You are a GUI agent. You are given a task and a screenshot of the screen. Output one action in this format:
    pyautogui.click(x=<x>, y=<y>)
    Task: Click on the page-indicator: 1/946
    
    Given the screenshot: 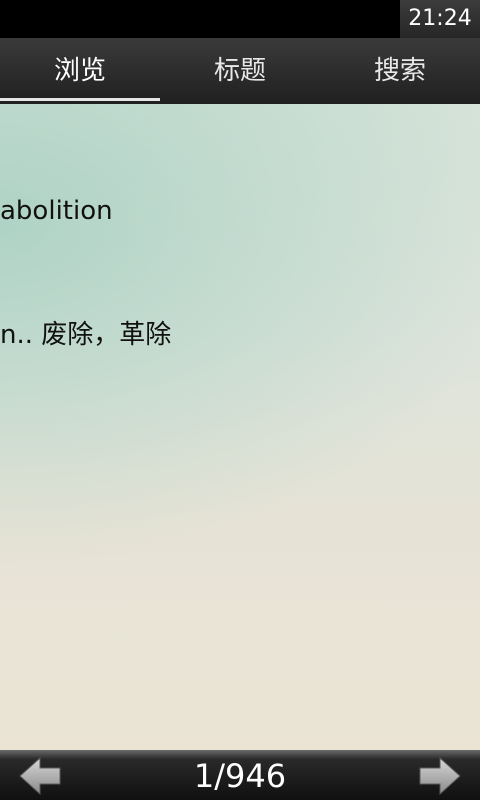 What is the action you would take?
    pyautogui.click(x=240, y=776)
    